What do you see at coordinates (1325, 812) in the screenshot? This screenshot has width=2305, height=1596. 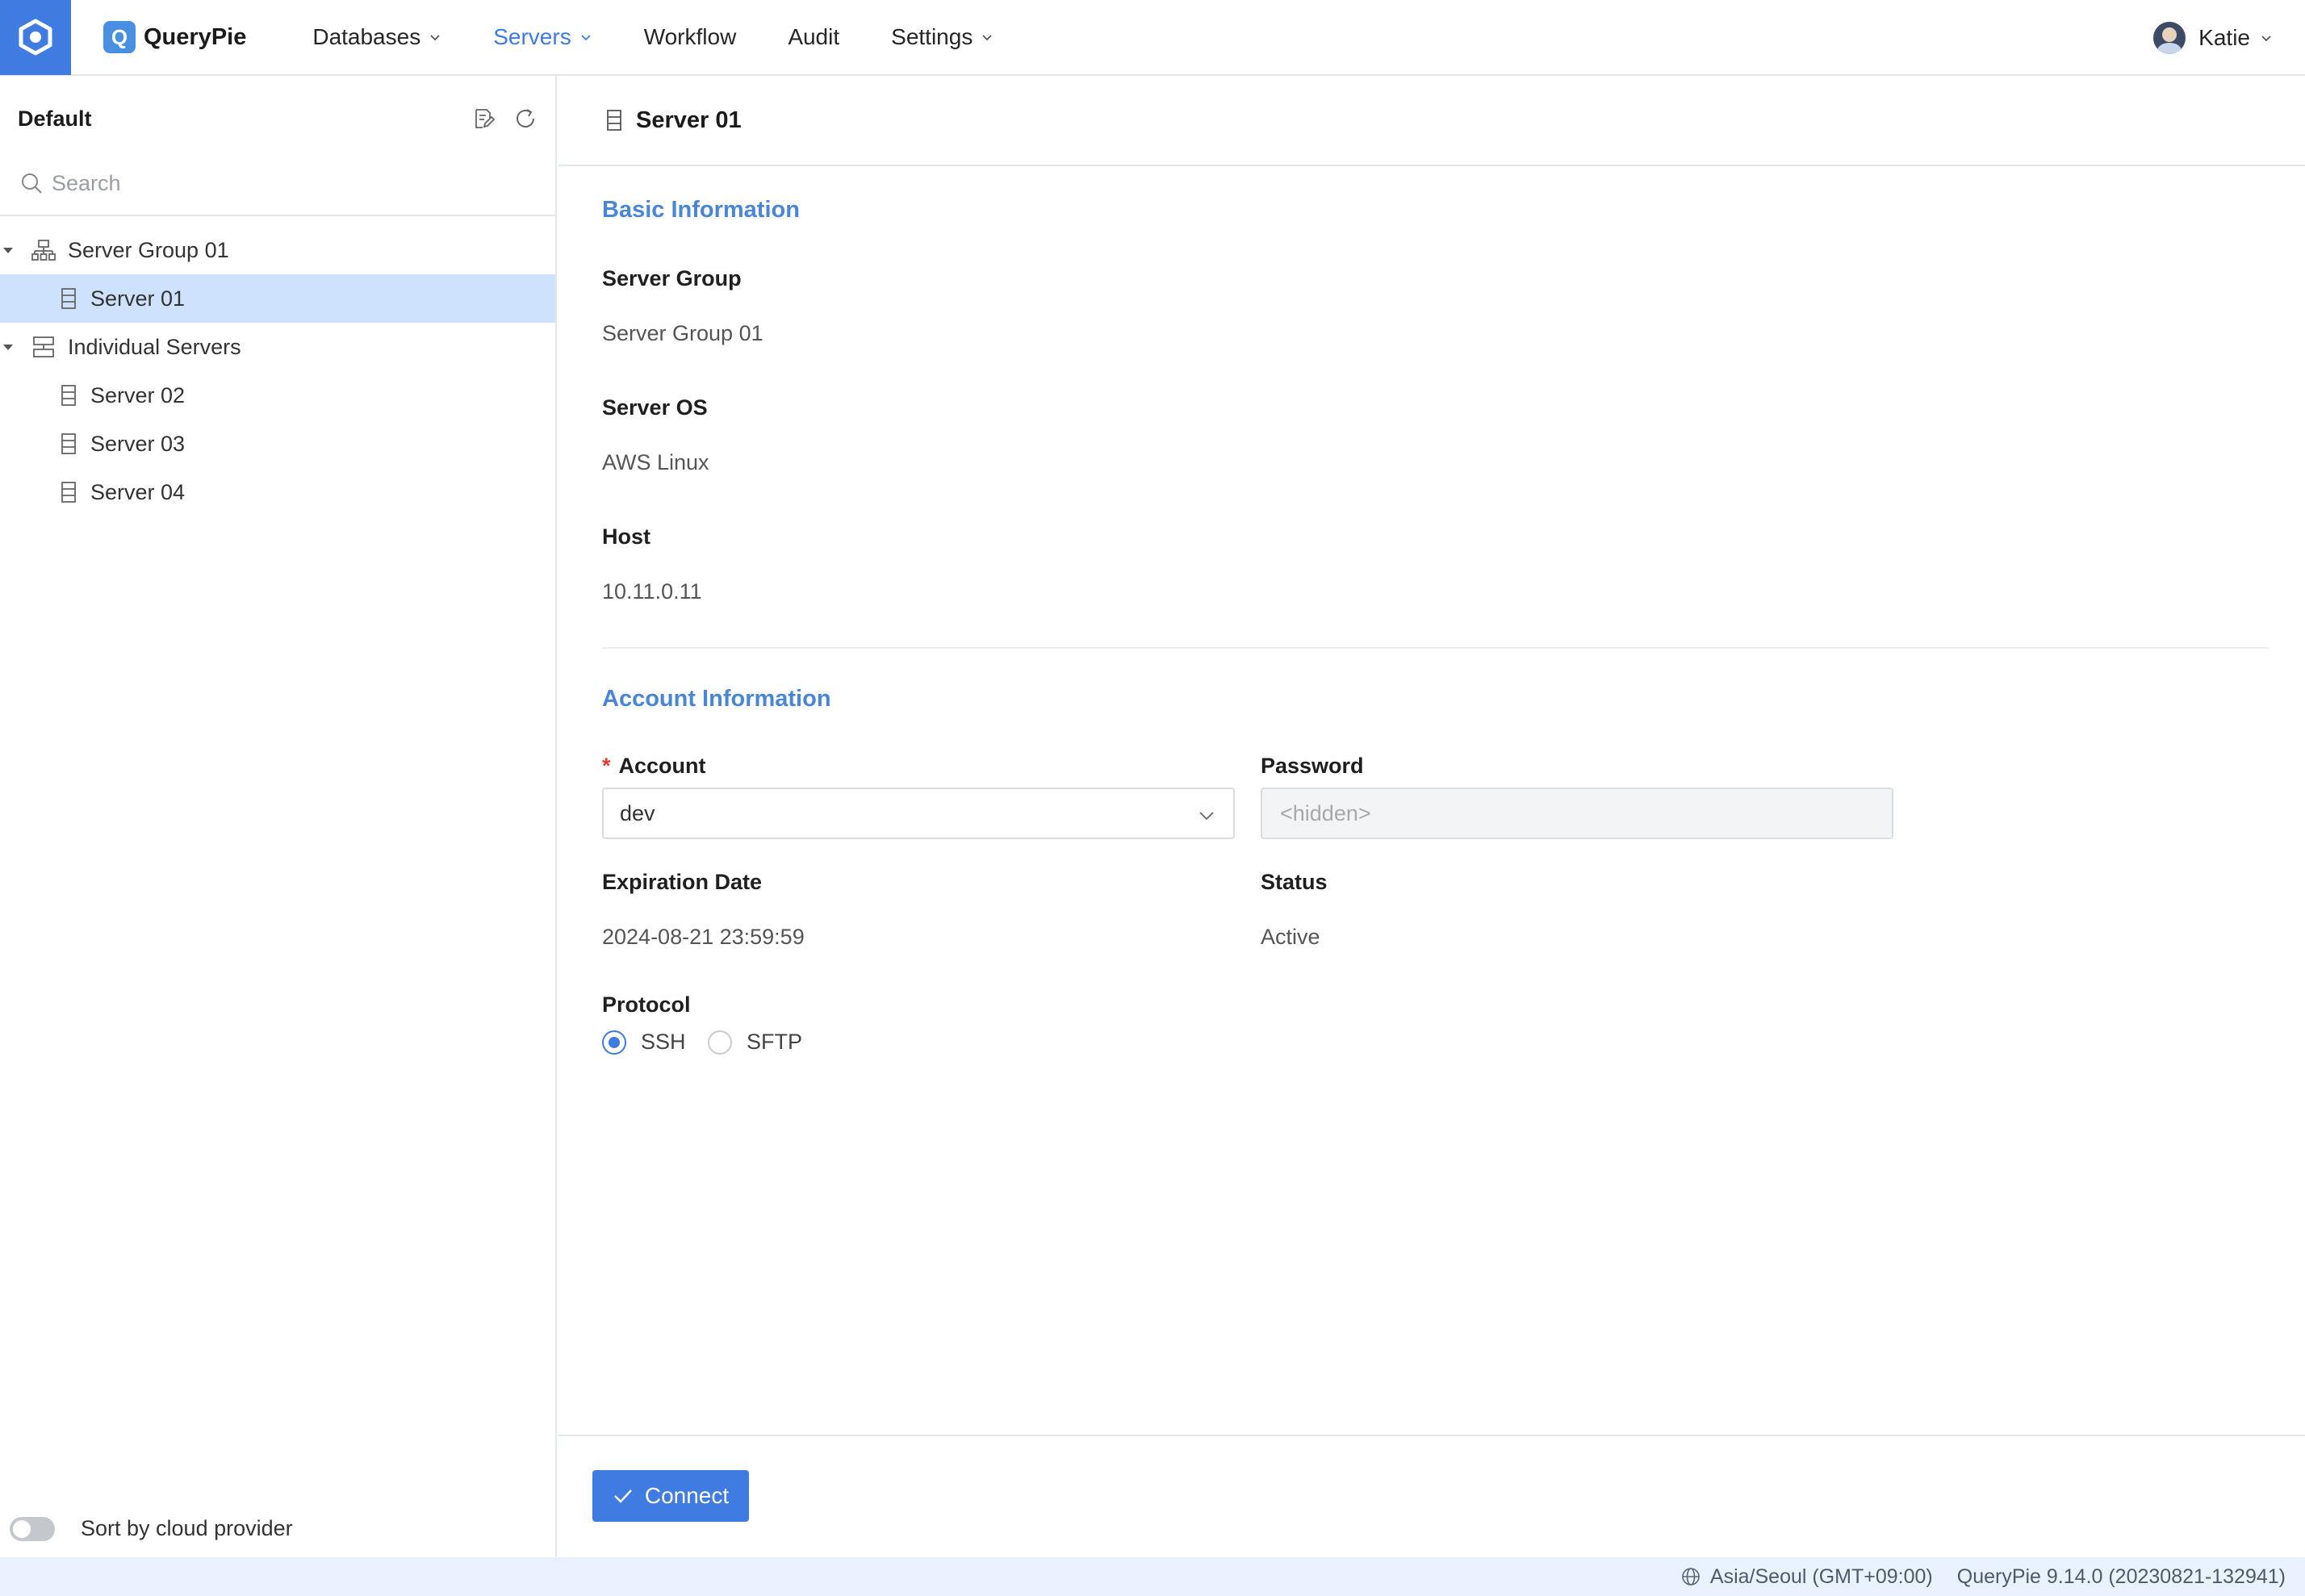 I see `password-placeholder: <hidden>` at bounding box center [1325, 812].